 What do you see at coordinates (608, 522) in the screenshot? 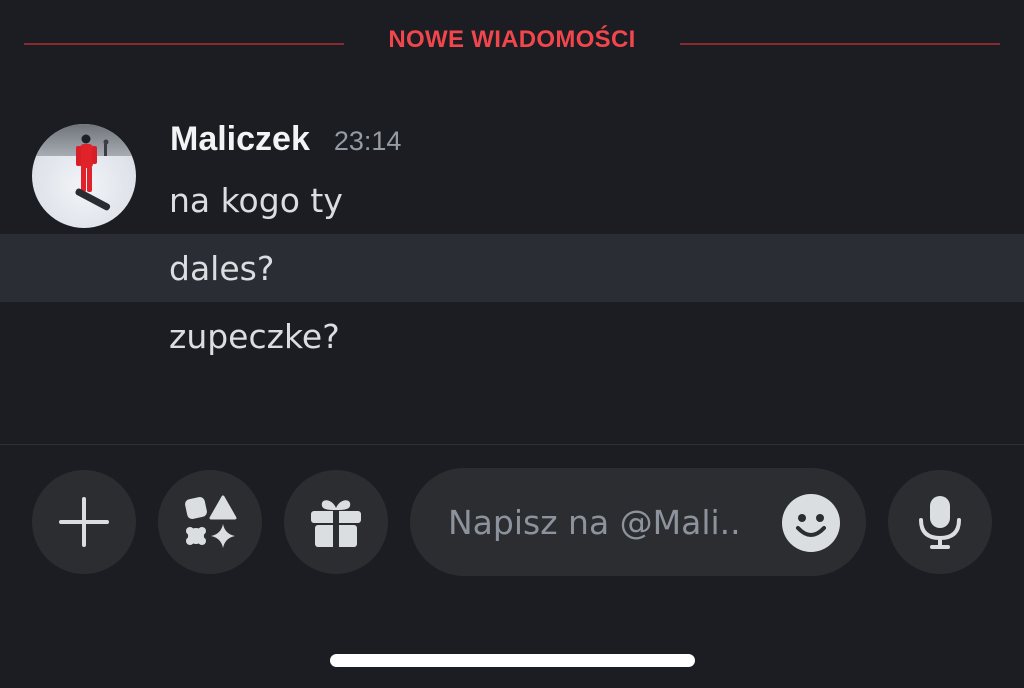
I see `message-input` at bounding box center [608, 522].